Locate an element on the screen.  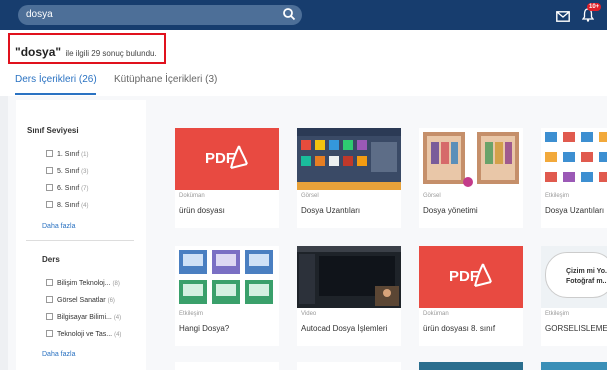
mail-icon is located at coordinates (563, 18).